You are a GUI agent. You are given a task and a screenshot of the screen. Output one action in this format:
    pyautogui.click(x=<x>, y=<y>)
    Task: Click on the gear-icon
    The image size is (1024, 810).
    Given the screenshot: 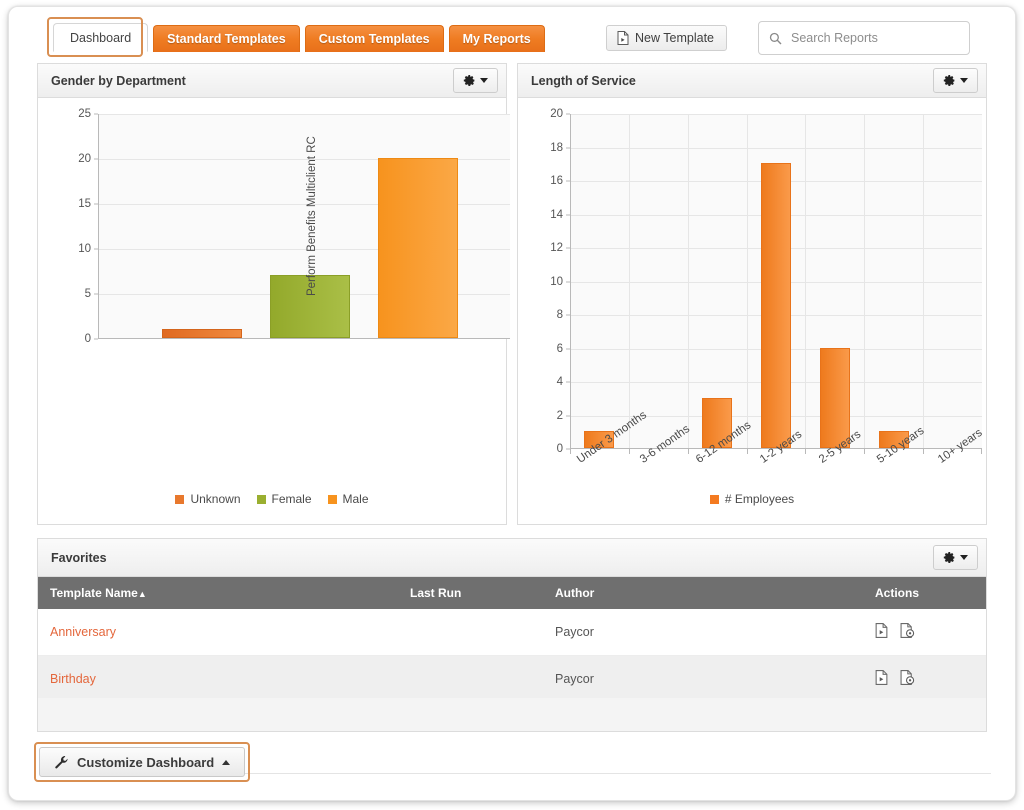 What is the action you would take?
    pyautogui.click(x=949, y=80)
    